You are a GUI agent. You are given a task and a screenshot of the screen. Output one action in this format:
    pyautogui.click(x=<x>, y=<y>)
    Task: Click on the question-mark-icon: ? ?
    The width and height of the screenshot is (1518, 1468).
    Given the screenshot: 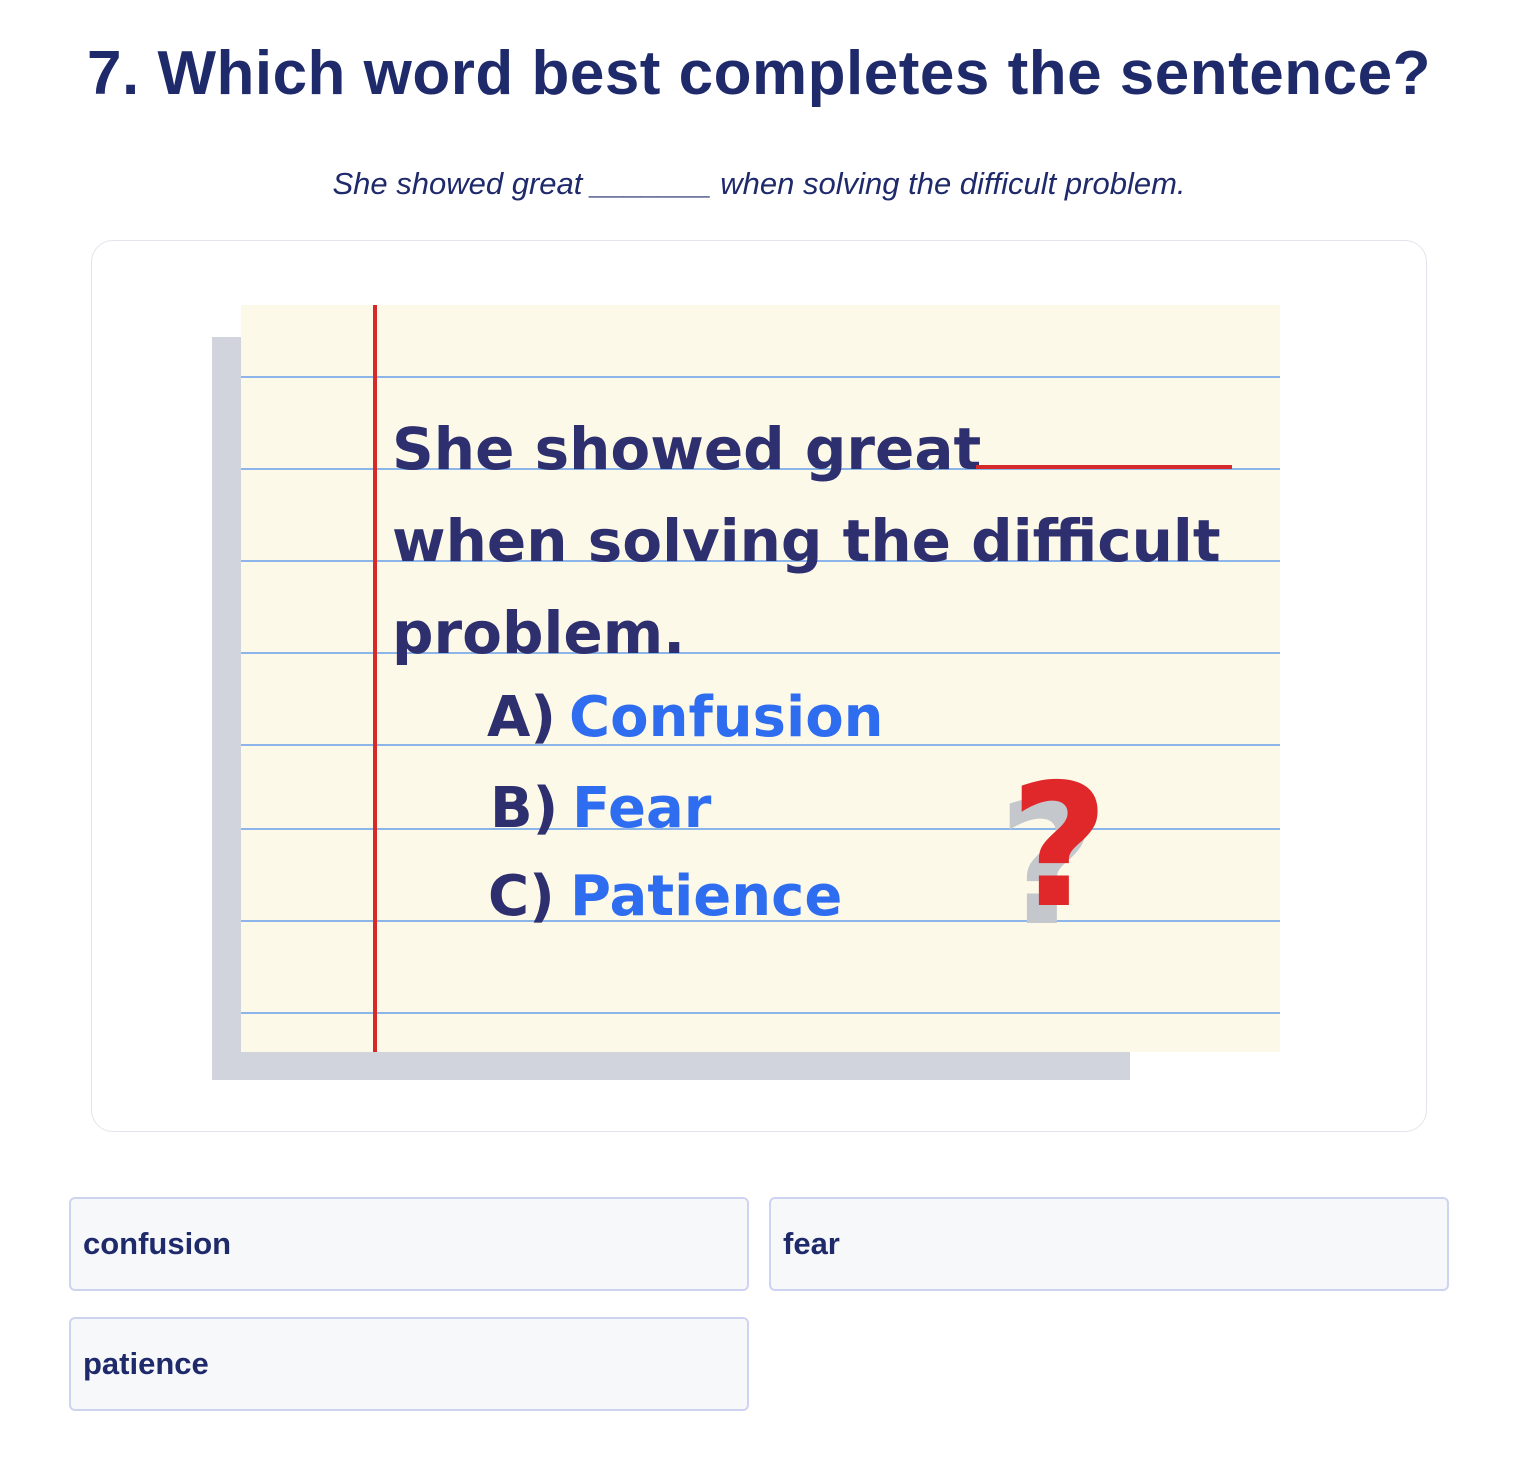 What is the action you would take?
    pyautogui.click(x=1053, y=856)
    